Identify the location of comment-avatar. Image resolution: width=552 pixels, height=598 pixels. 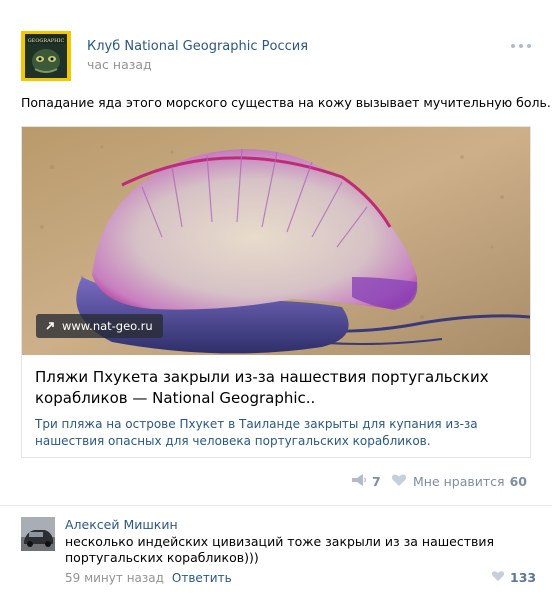
(38, 534).